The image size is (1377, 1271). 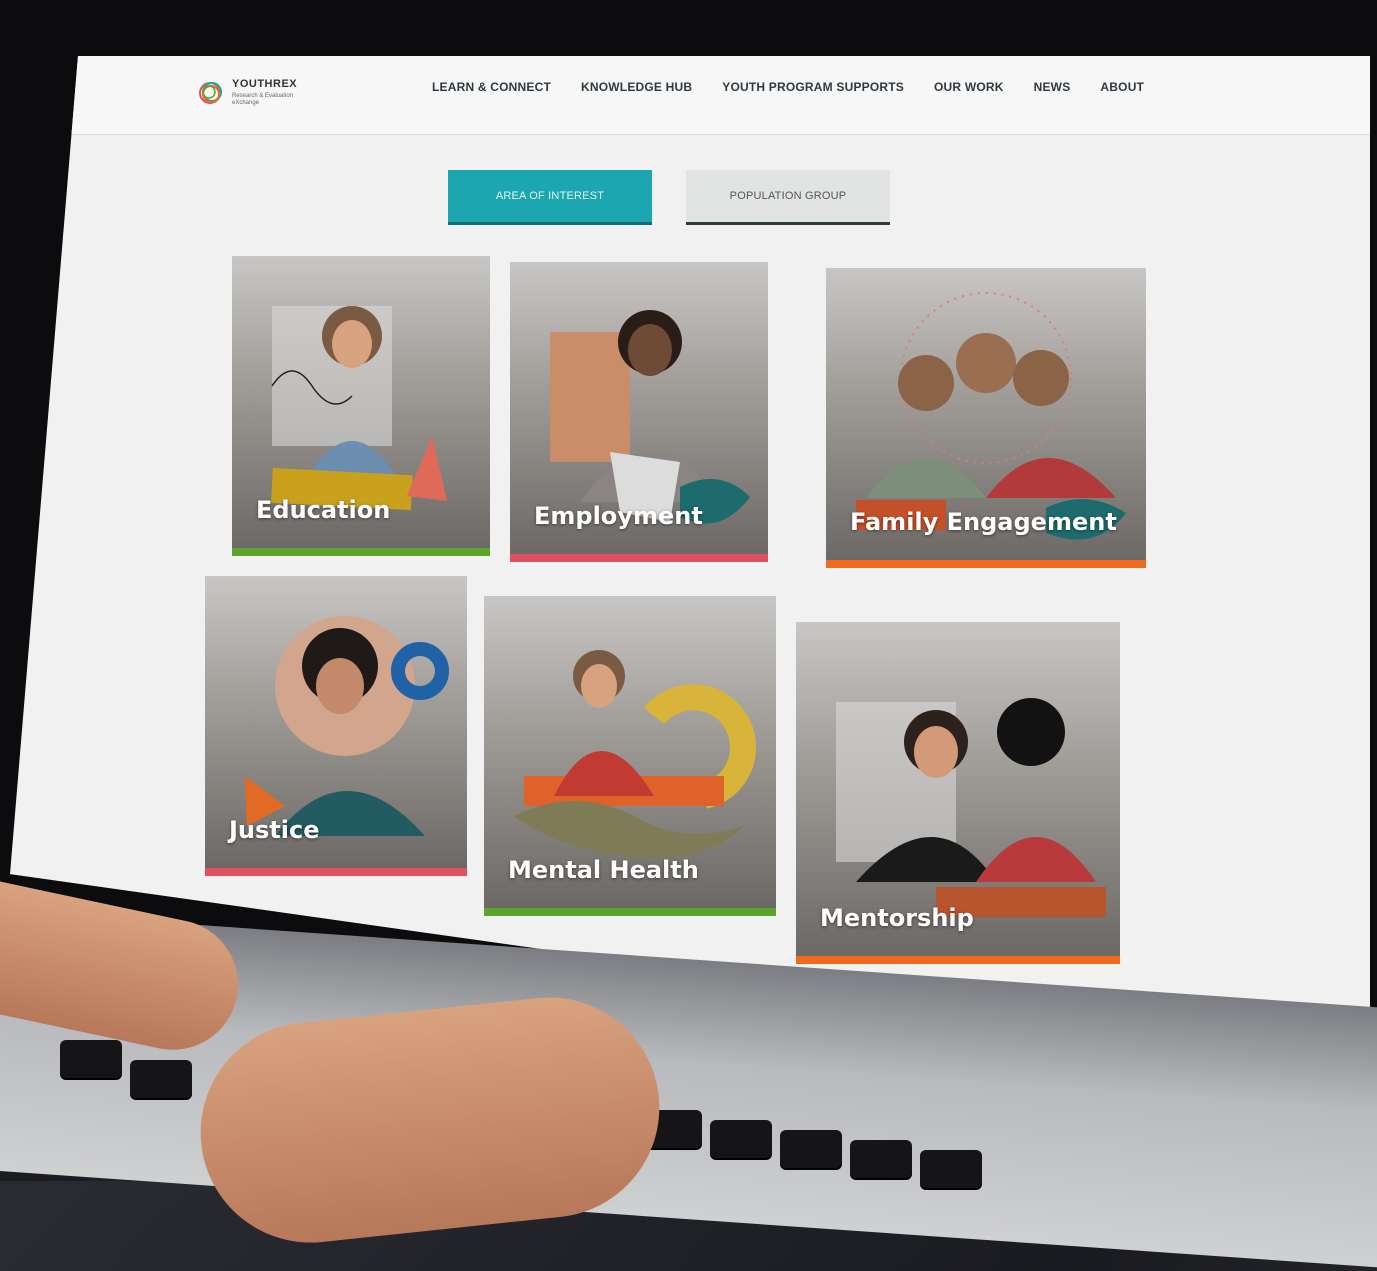 What do you see at coordinates (636, 87) in the screenshot?
I see `nav-knowledge-hub: KNOWLEDGE HUB` at bounding box center [636, 87].